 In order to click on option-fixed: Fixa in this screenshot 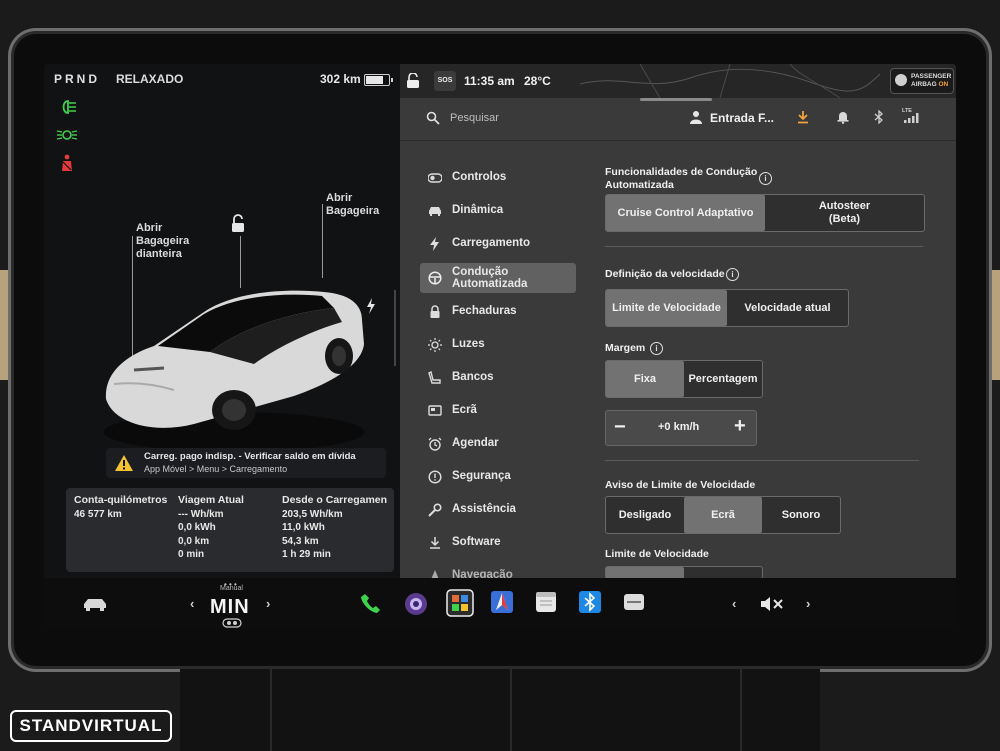, I will do `click(645, 379)`.